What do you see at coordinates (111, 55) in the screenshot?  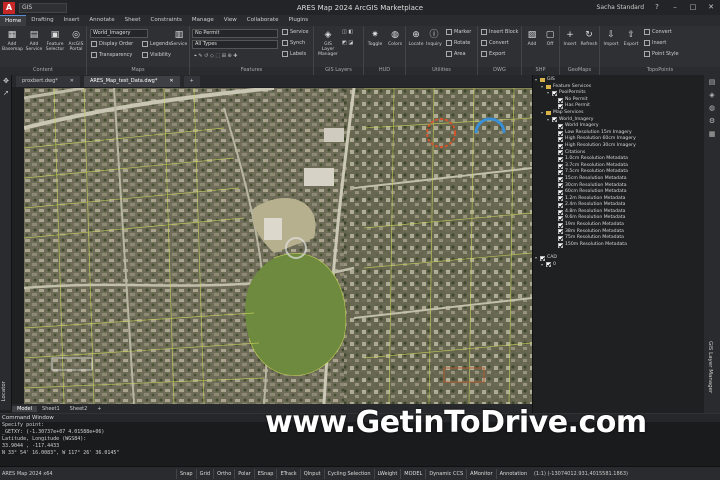 I see `transparency-button: Transparency` at bounding box center [111, 55].